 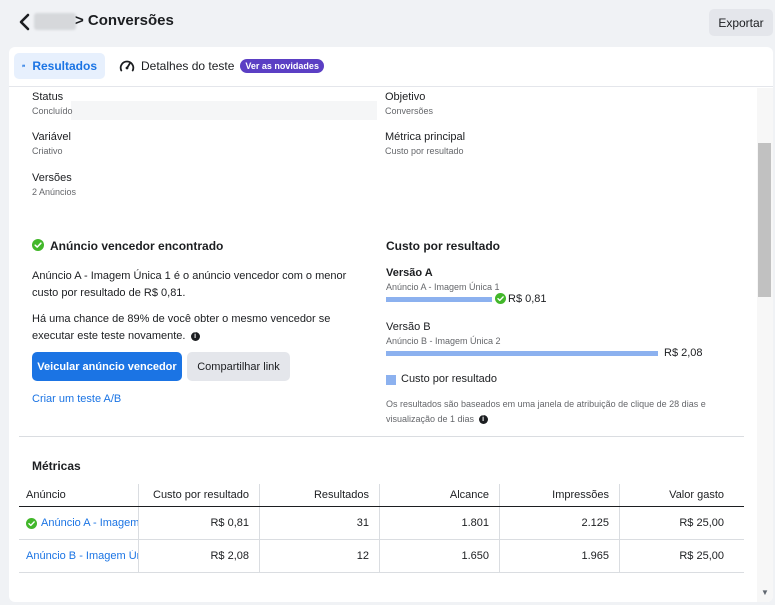 I want to click on tab-results: Resultados, so click(x=59, y=66).